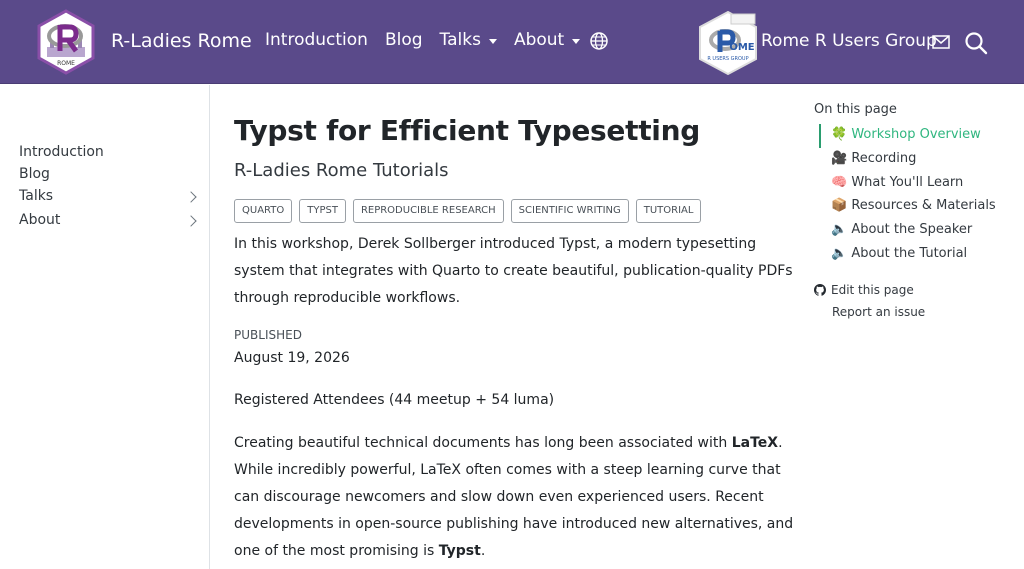 The width and height of the screenshot is (1024, 569). What do you see at coordinates (109, 220) in the screenshot?
I see `sidebar-item-about: About` at bounding box center [109, 220].